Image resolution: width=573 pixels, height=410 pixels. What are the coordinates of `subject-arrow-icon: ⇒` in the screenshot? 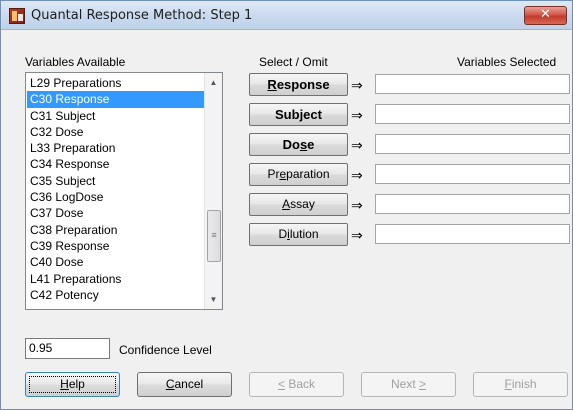 It's located at (357, 115).